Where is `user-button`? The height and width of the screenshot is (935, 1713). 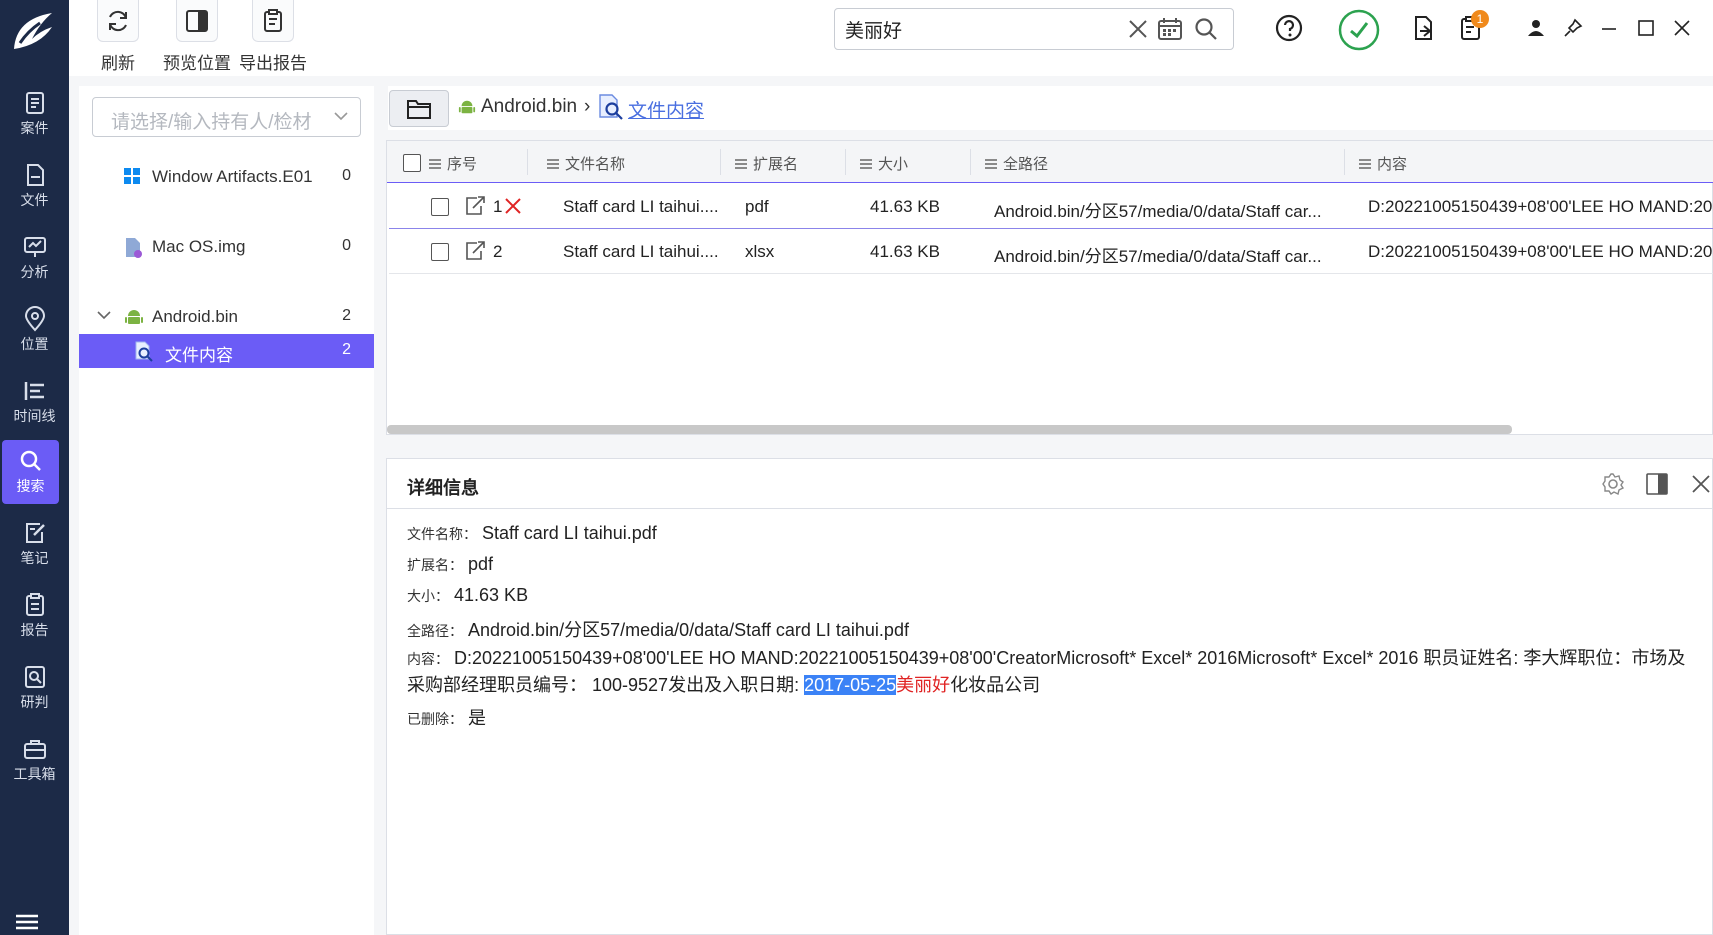
user-button is located at coordinates (1536, 28).